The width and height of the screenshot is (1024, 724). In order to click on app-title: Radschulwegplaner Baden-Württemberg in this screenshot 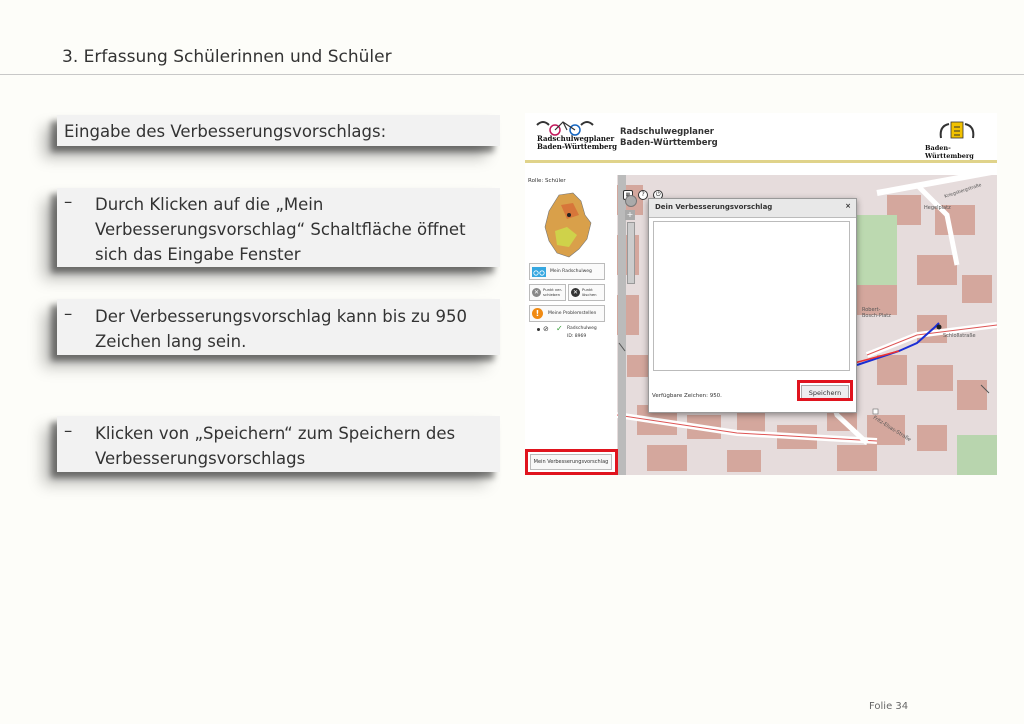, I will do `click(669, 137)`.